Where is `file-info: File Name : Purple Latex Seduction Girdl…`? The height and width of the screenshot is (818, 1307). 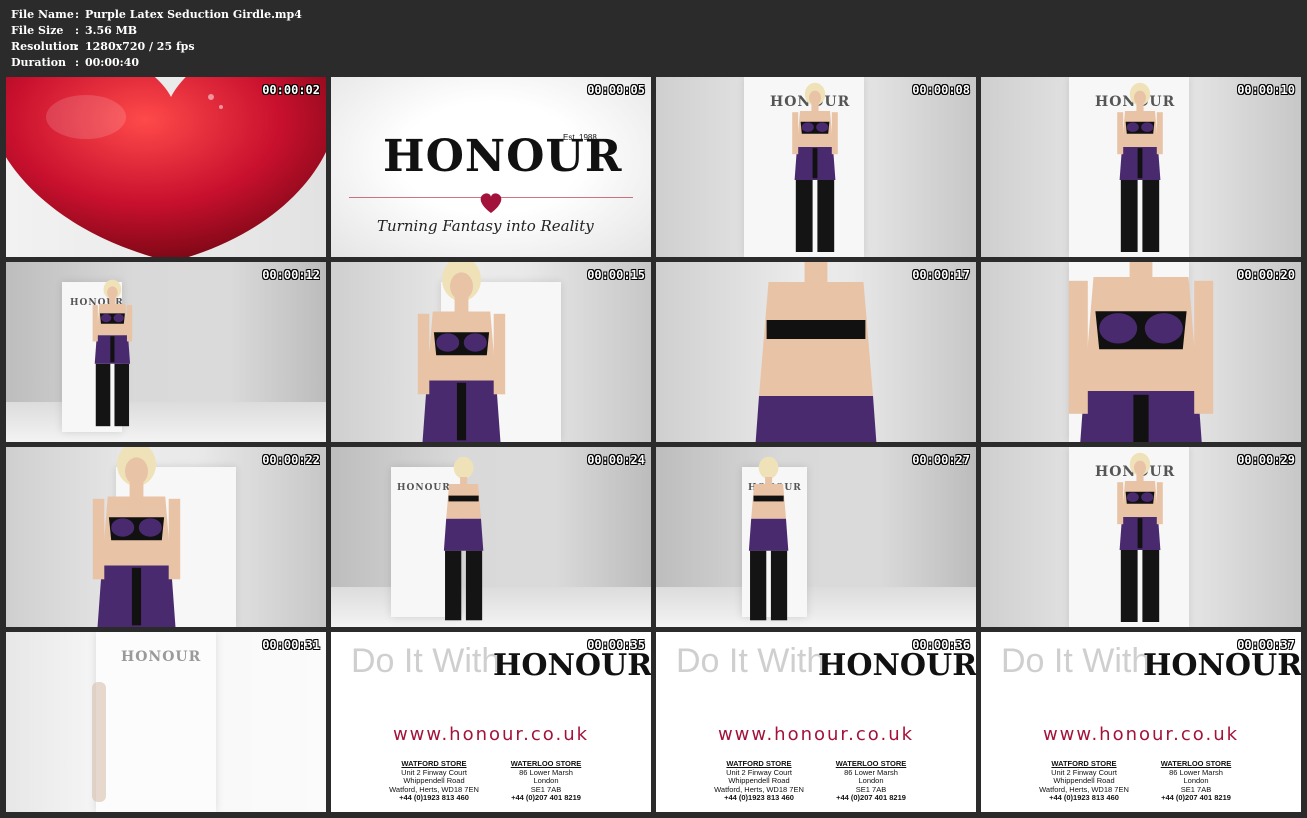
file-info: File Name : Purple Latex Seduction Girdl… is located at coordinates (156, 39).